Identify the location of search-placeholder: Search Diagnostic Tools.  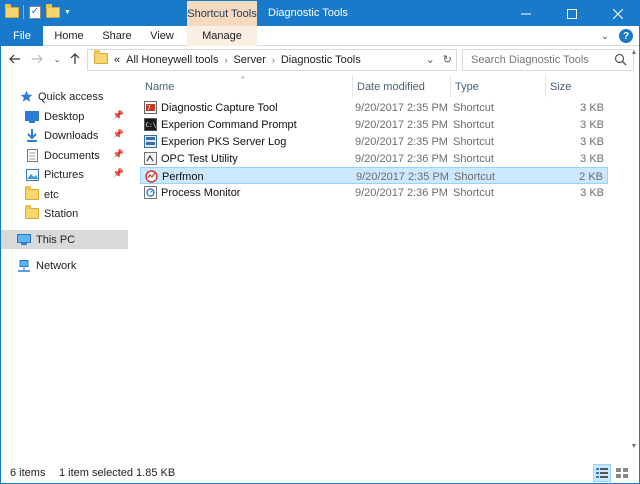
(530, 60).